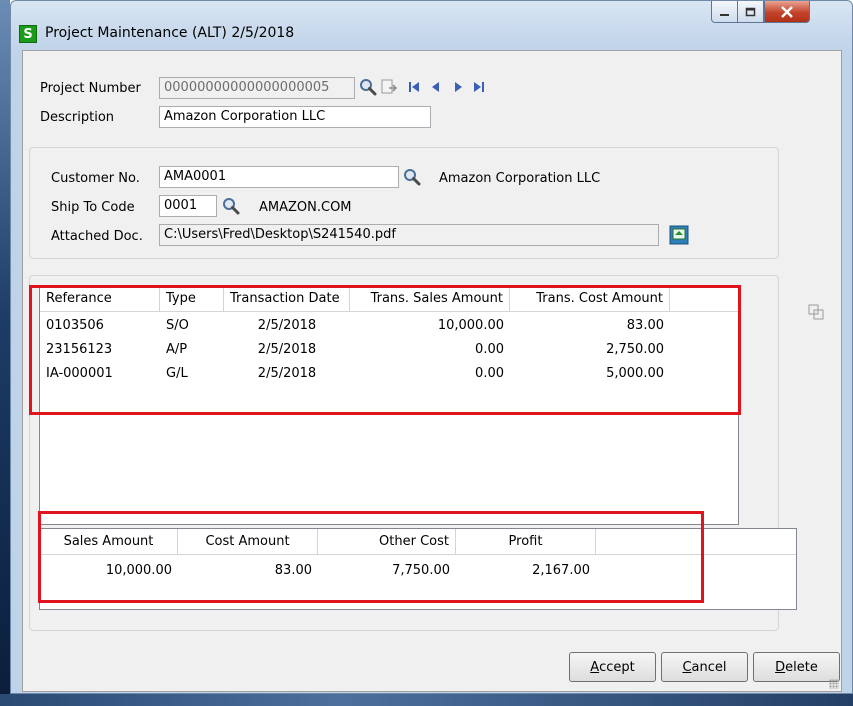 This screenshot has height=706, width=853. Describe the element at coordinates (709, 667) in the screenshot. I see `cancel-label: ancel` at that location.